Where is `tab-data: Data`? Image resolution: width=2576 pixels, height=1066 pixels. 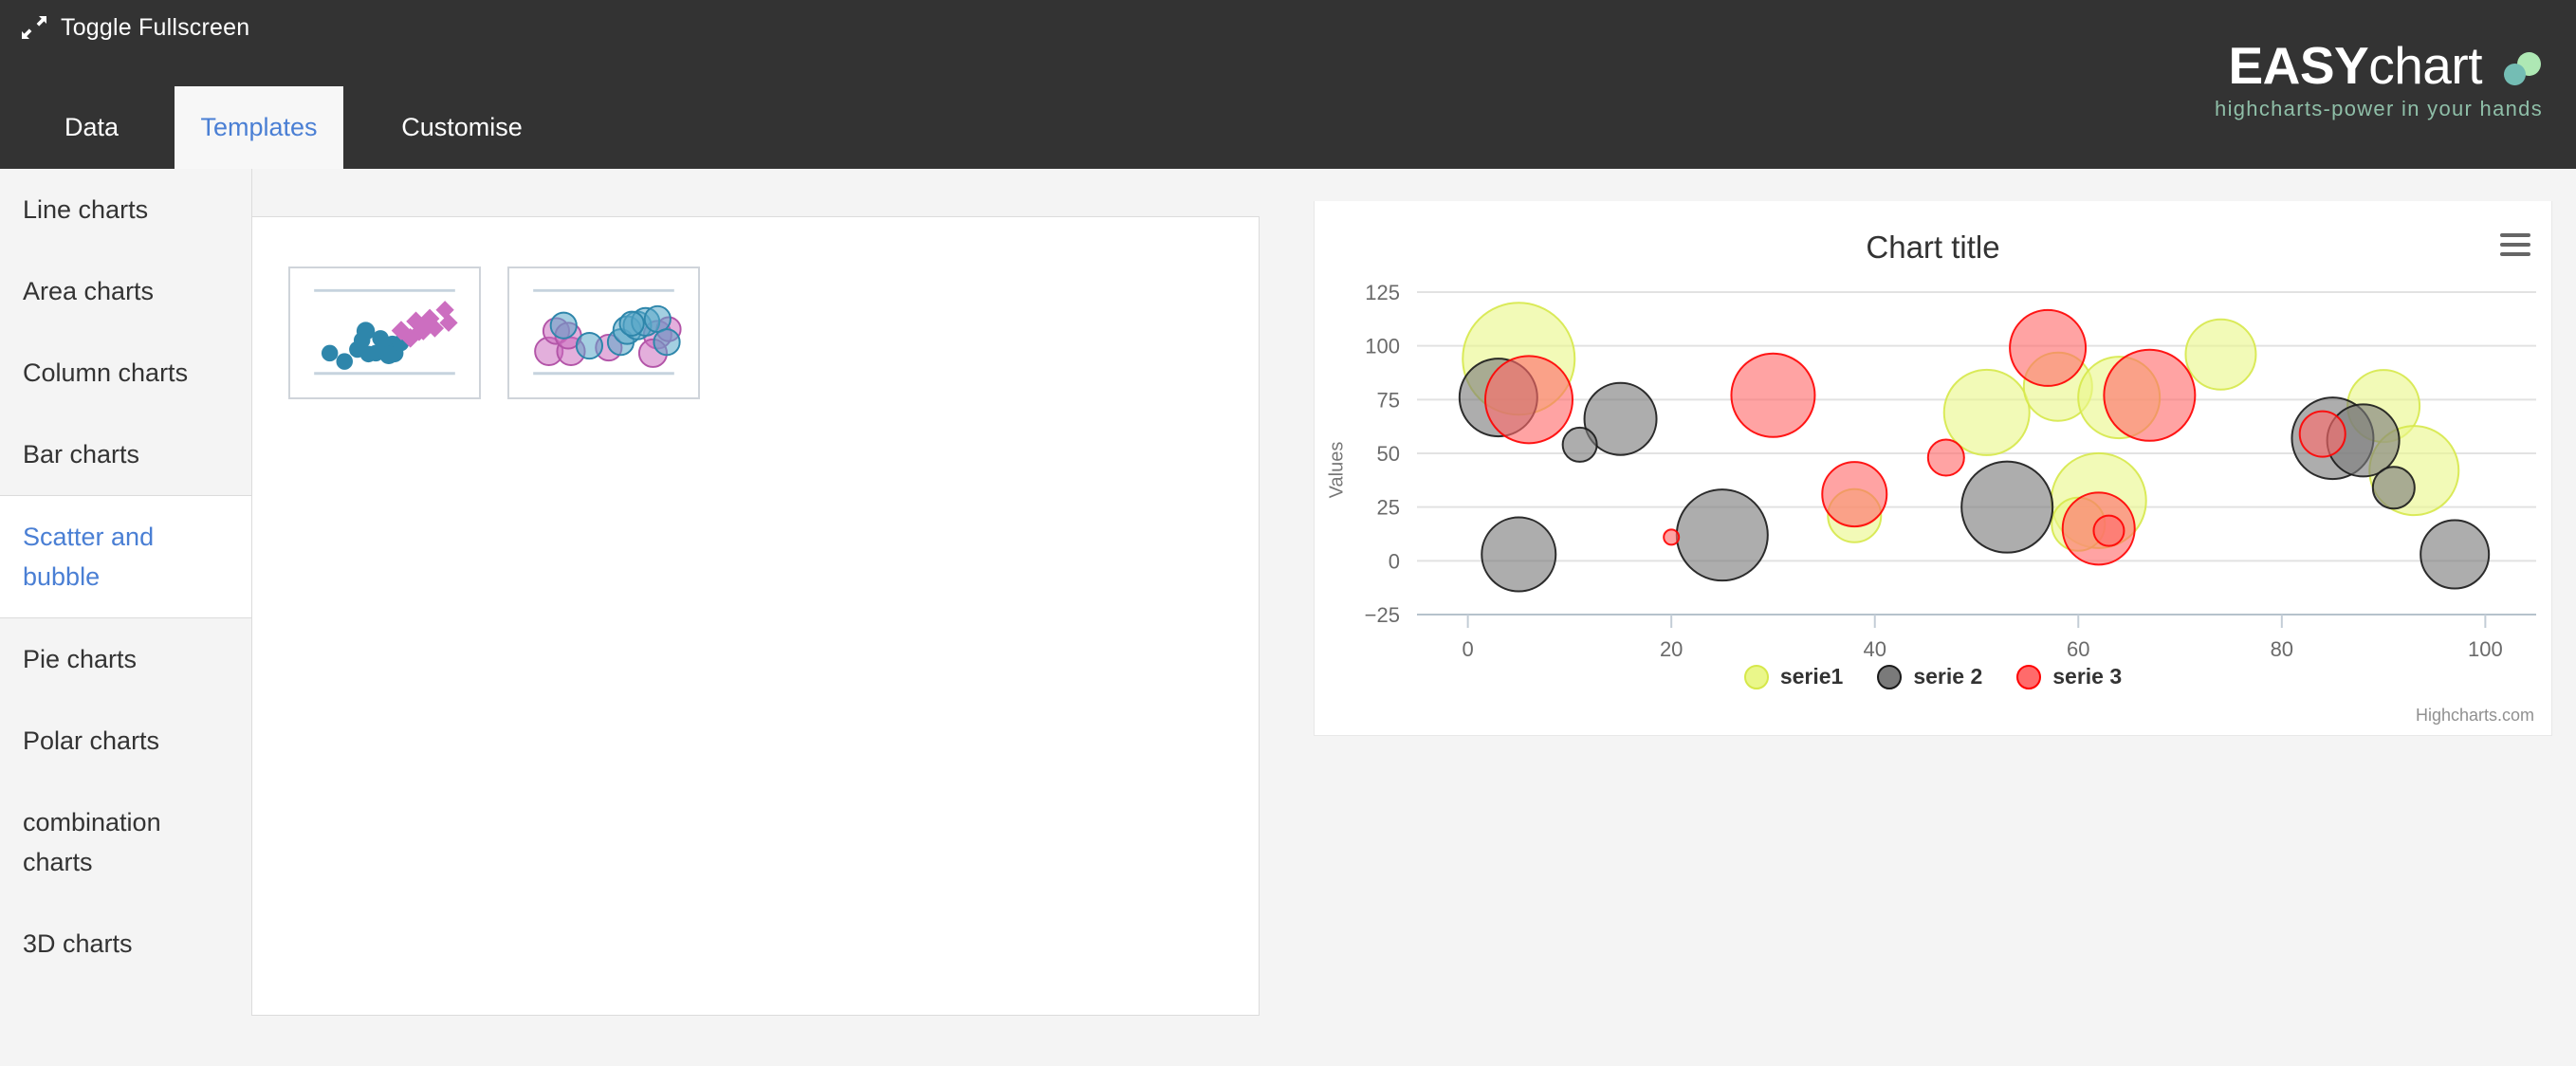 tab-data: Data is located at coordinates (91, 127).